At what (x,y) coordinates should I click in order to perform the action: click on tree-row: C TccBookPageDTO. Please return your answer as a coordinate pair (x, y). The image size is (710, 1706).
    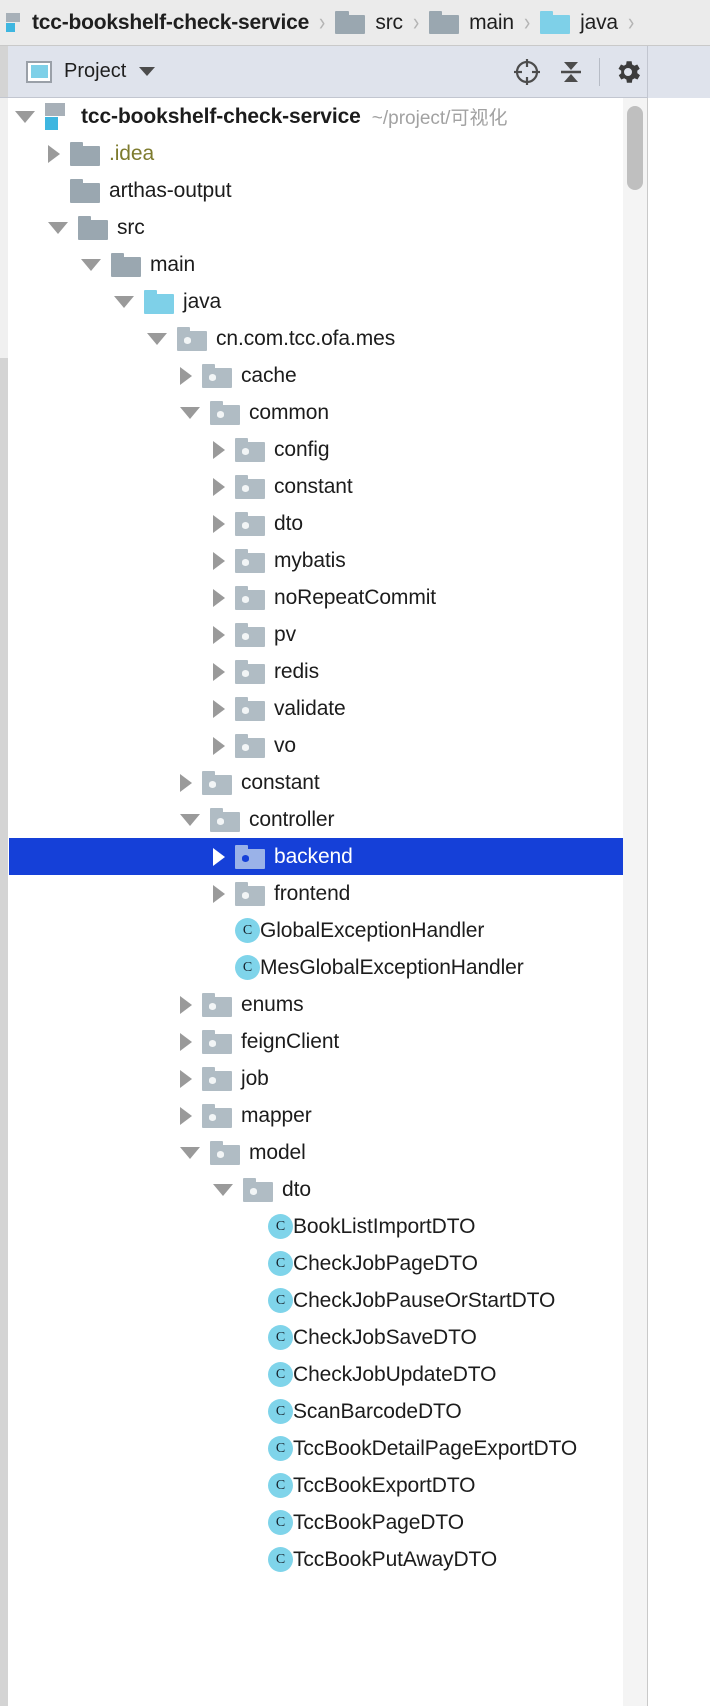
    Looking at the image, I should click on (316, 1522).